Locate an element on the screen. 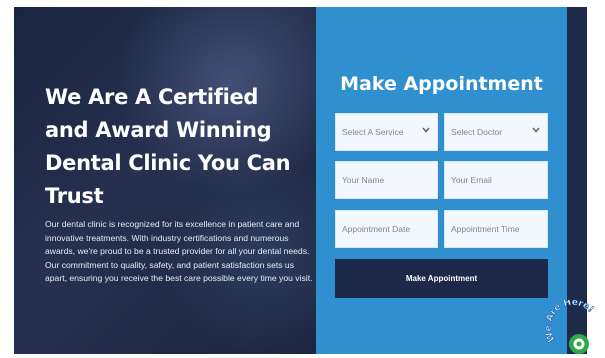 The width and height of the screenshot is (605, 358). doctor-select-value: Select Doctor is located at coordinates (477, 132).